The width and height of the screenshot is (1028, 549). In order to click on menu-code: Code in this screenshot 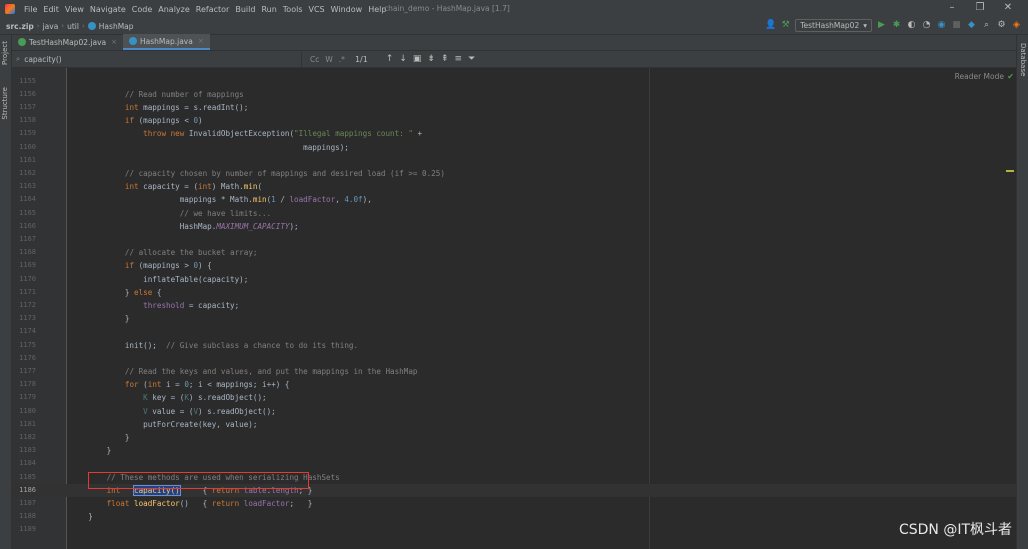, I will do `click(142, 9)`.